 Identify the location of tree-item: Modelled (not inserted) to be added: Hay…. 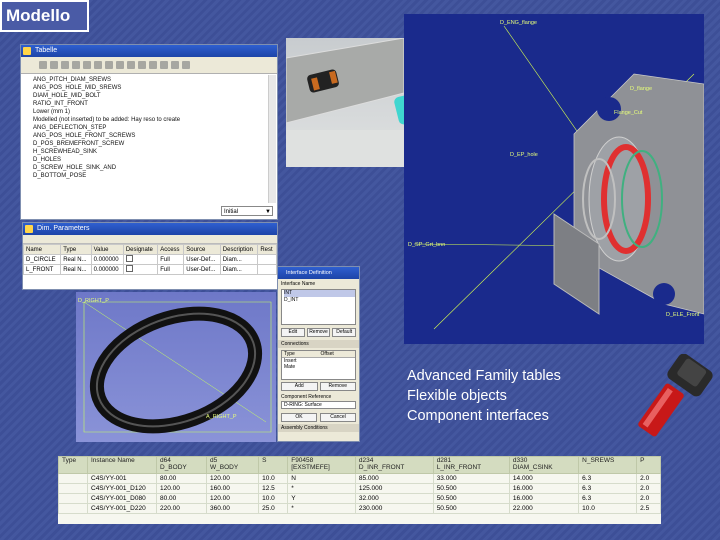
(153, 120).